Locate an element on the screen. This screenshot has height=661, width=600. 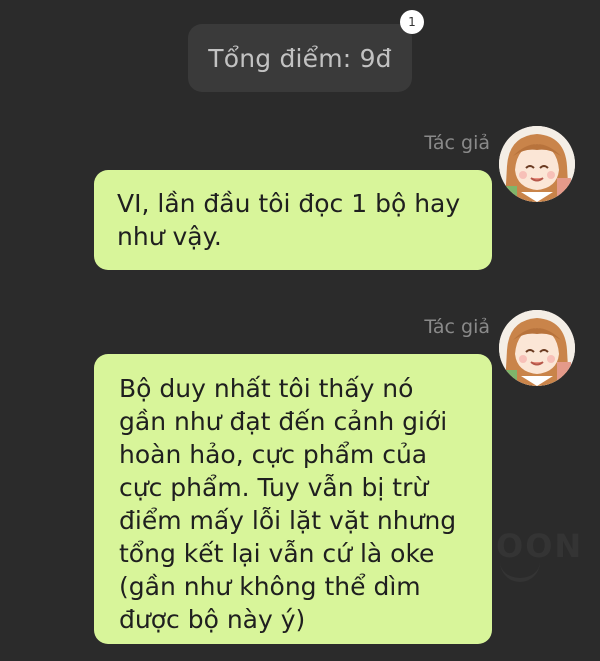
system-message-pill: Tổng điểm: 9đ is located at coordinates (300, 58).